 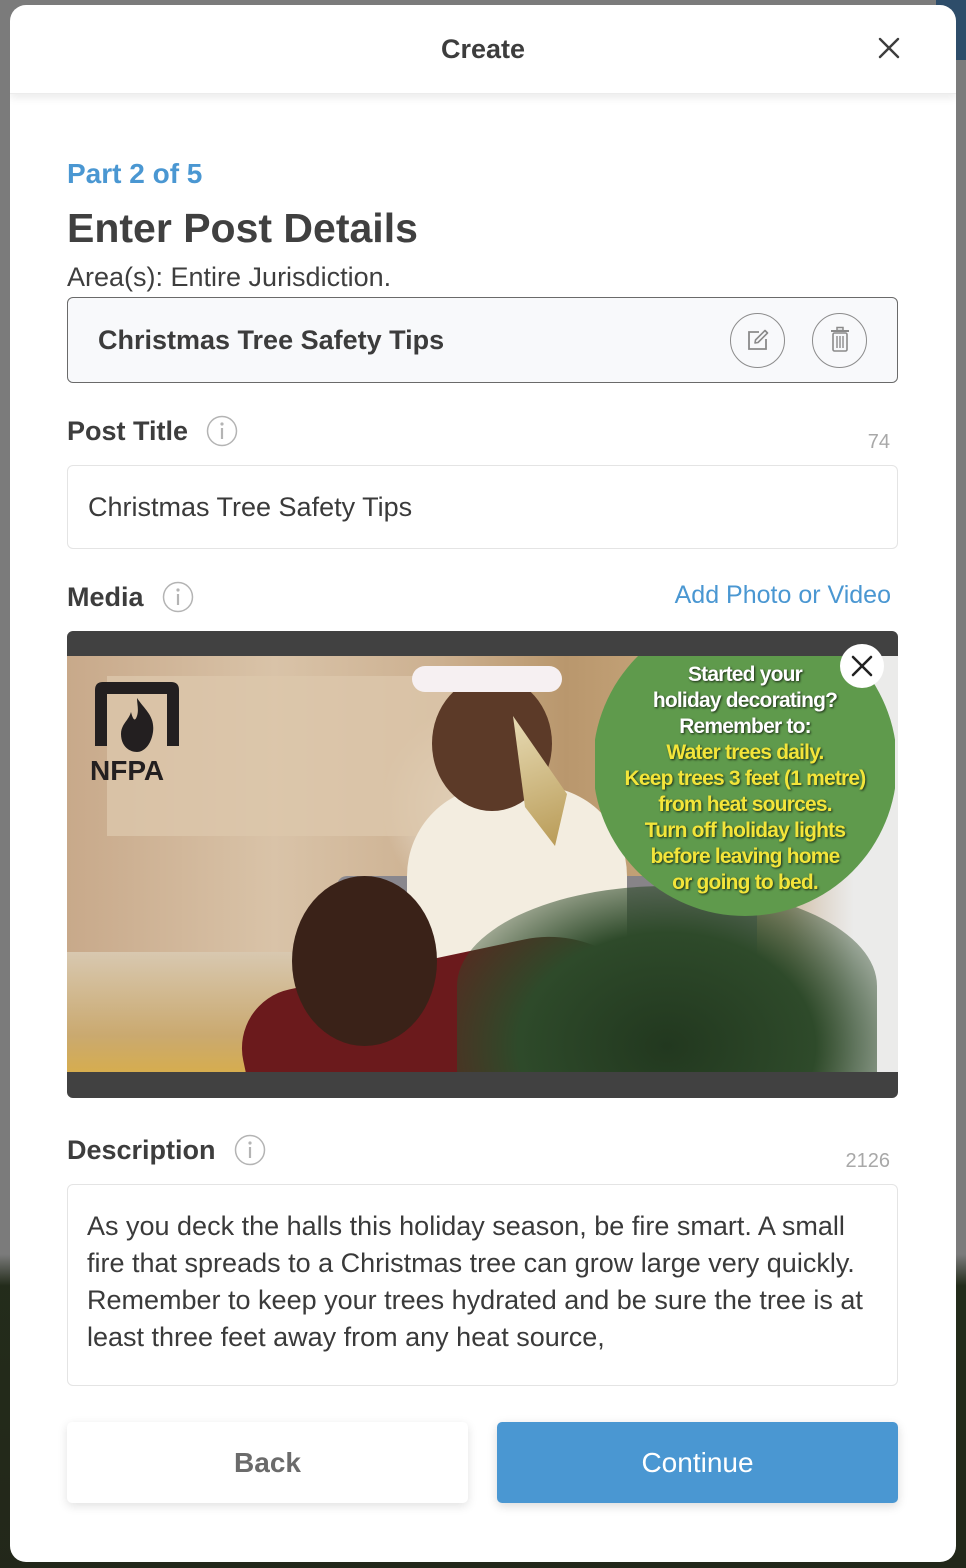 I want to click on delete-template-button, so click(x=839, y=340).